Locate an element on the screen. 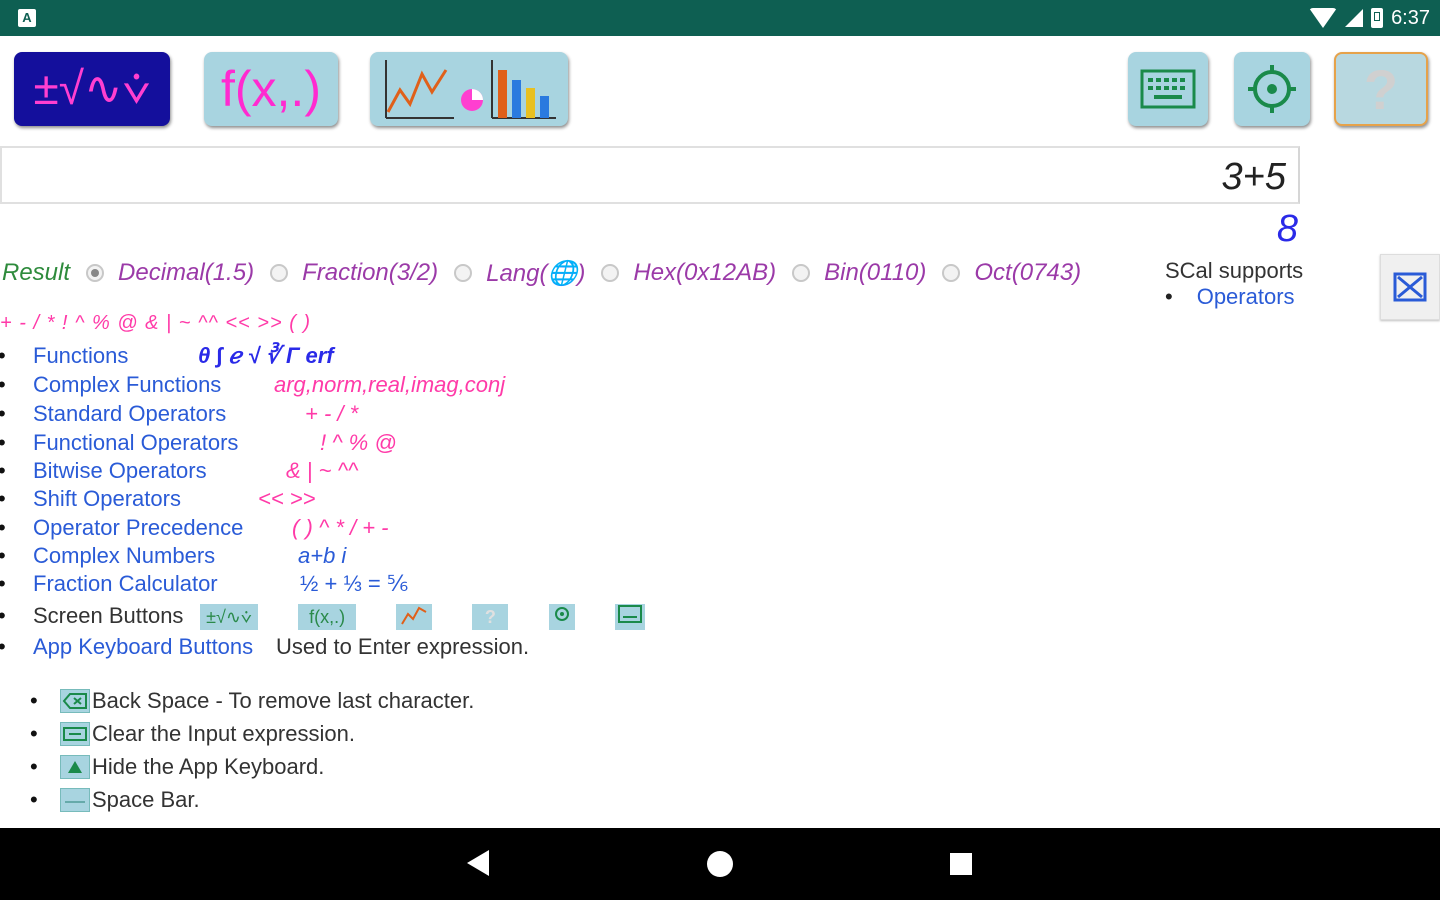  space-bar-icon is located at coordinates (75, 800).